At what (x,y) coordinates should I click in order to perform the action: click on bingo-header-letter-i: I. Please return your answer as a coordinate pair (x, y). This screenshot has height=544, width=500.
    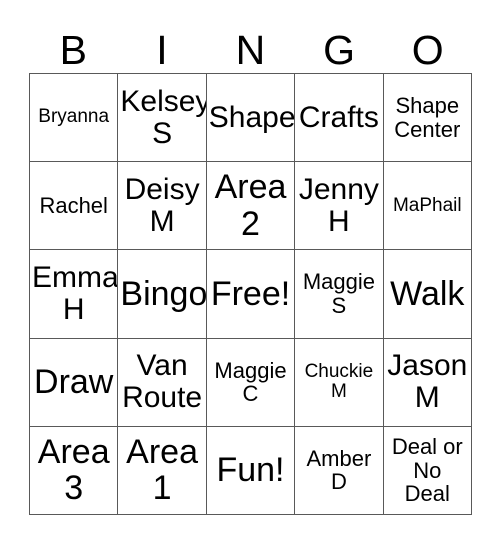
    Looking at the image, I should click on (162, 43).